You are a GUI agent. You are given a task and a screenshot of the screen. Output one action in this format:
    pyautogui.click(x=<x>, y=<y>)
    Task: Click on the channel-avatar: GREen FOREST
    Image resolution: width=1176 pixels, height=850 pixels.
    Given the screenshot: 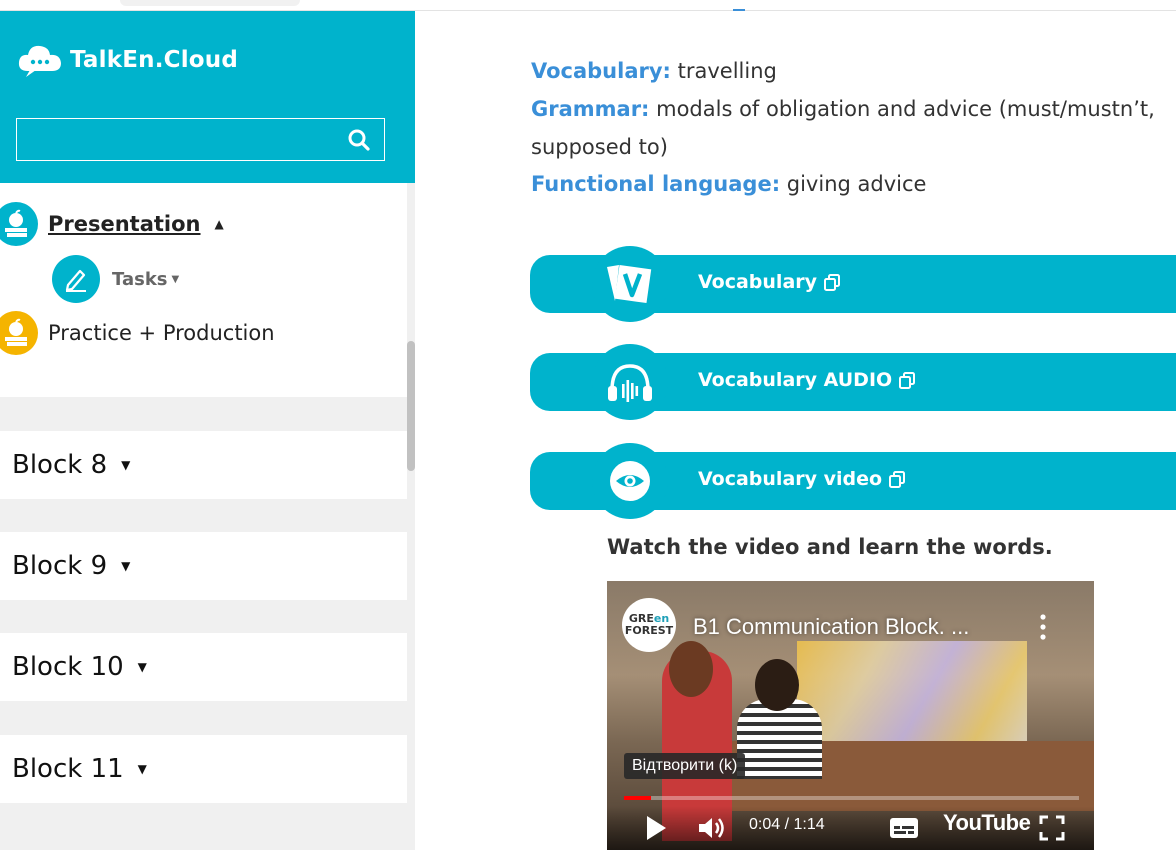 What is the action you would take?
    pyautogui.click(x=649, y=625)
    